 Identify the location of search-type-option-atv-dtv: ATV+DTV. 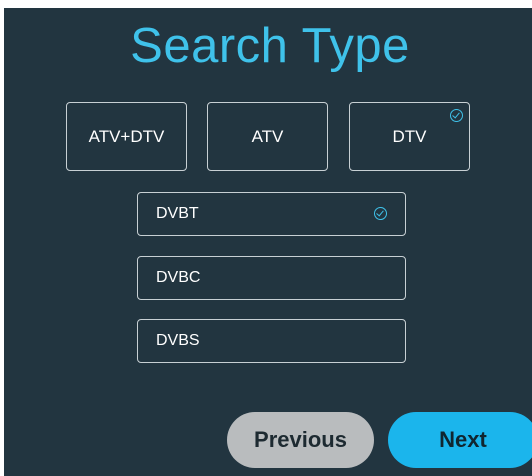
(126, 136).